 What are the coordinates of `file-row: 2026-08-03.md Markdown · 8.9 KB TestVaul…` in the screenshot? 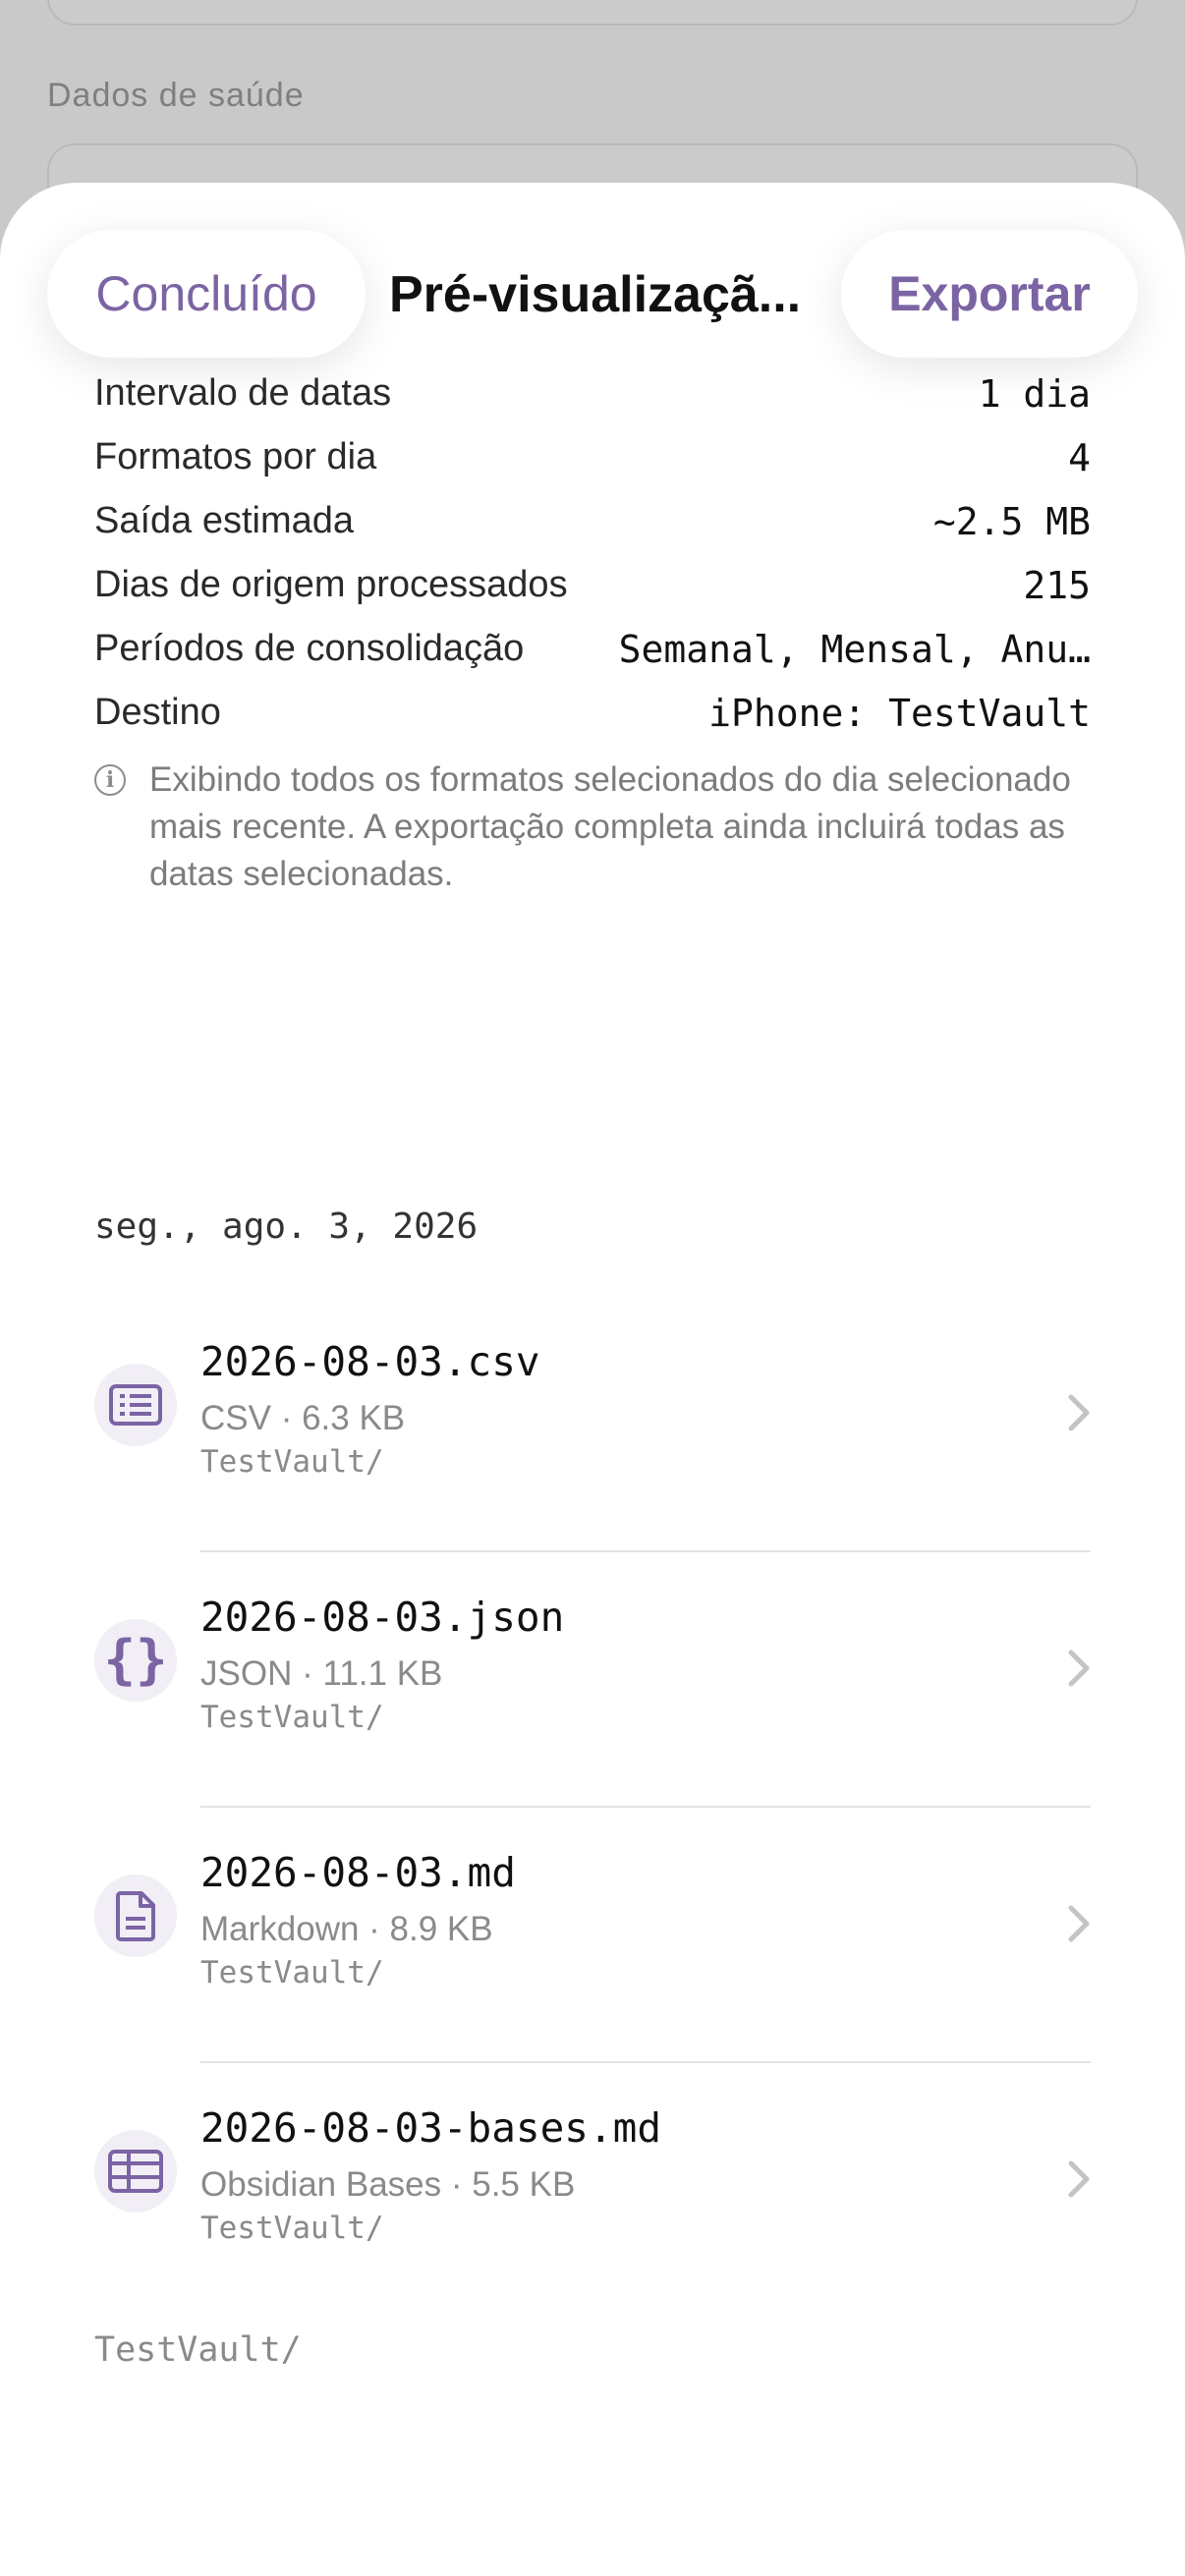 It's located at (592, 1935).